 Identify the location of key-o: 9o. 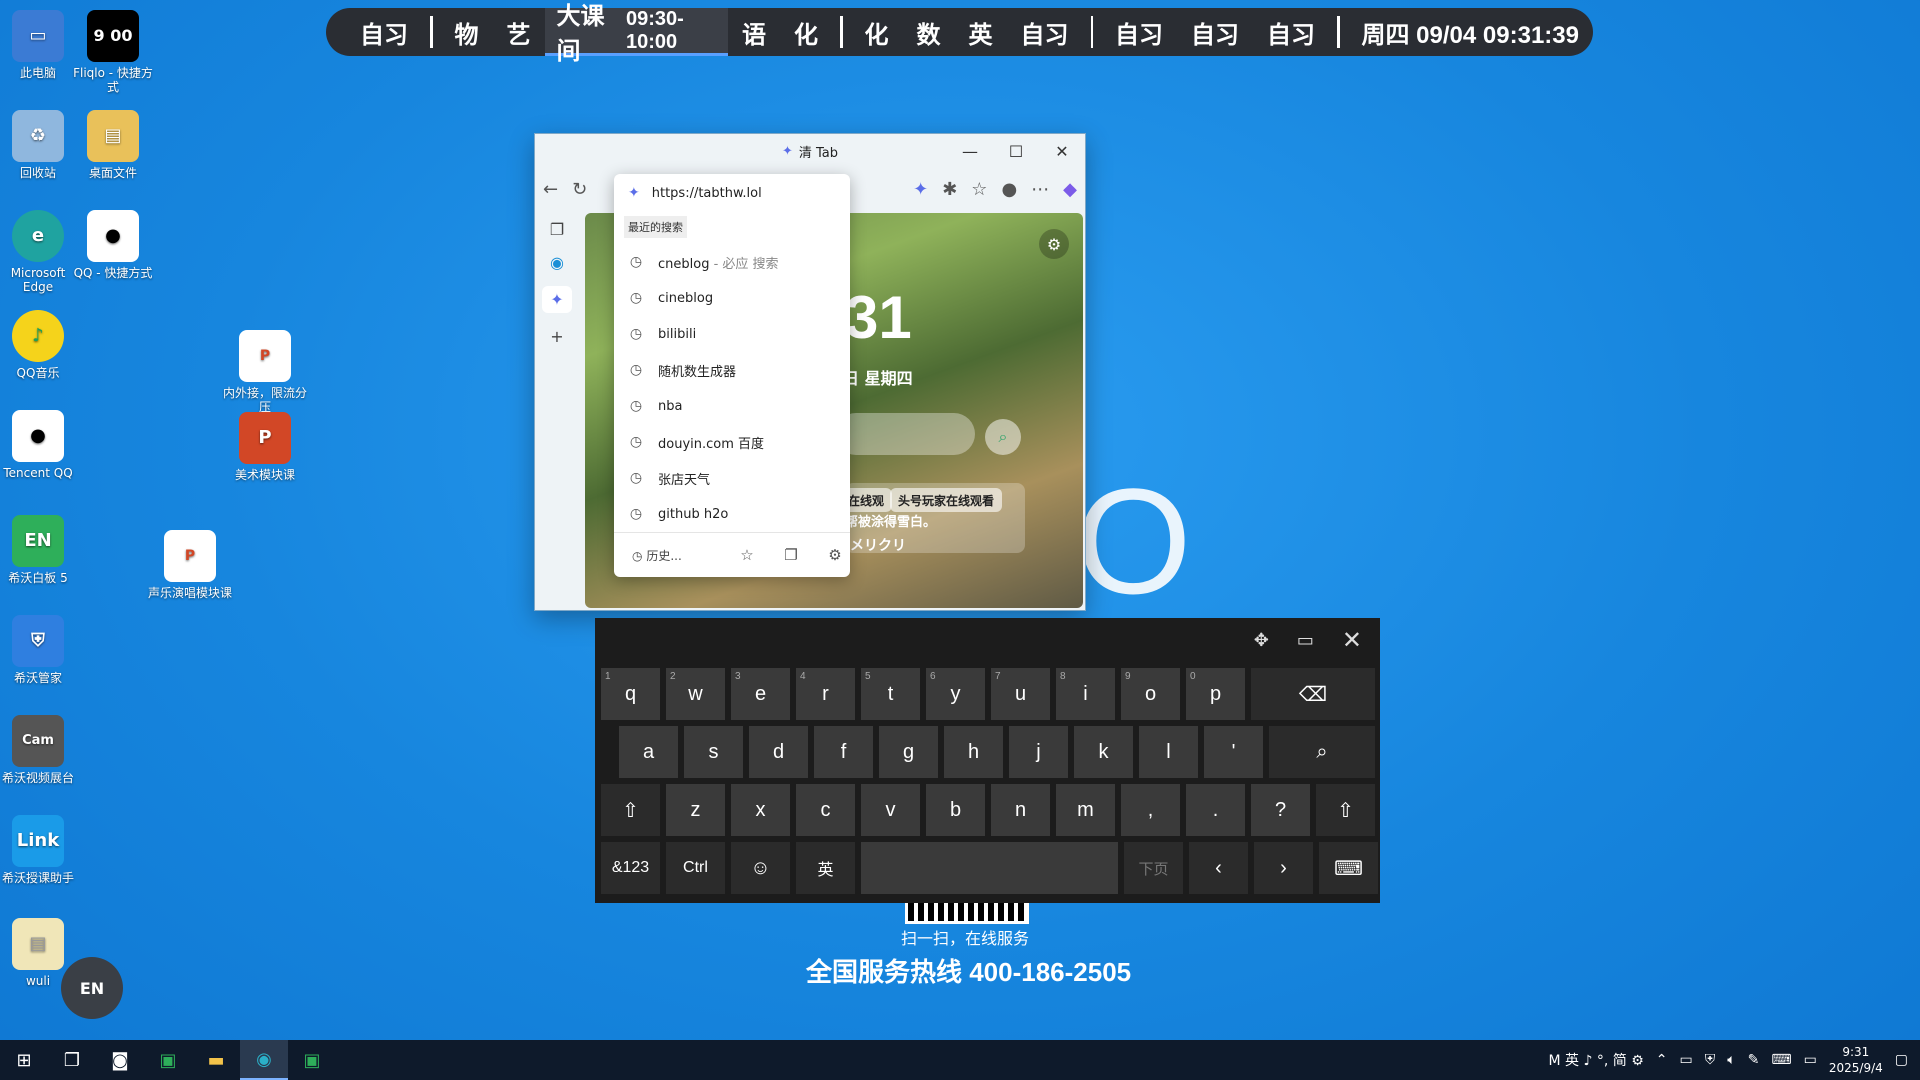
(1150, 694).